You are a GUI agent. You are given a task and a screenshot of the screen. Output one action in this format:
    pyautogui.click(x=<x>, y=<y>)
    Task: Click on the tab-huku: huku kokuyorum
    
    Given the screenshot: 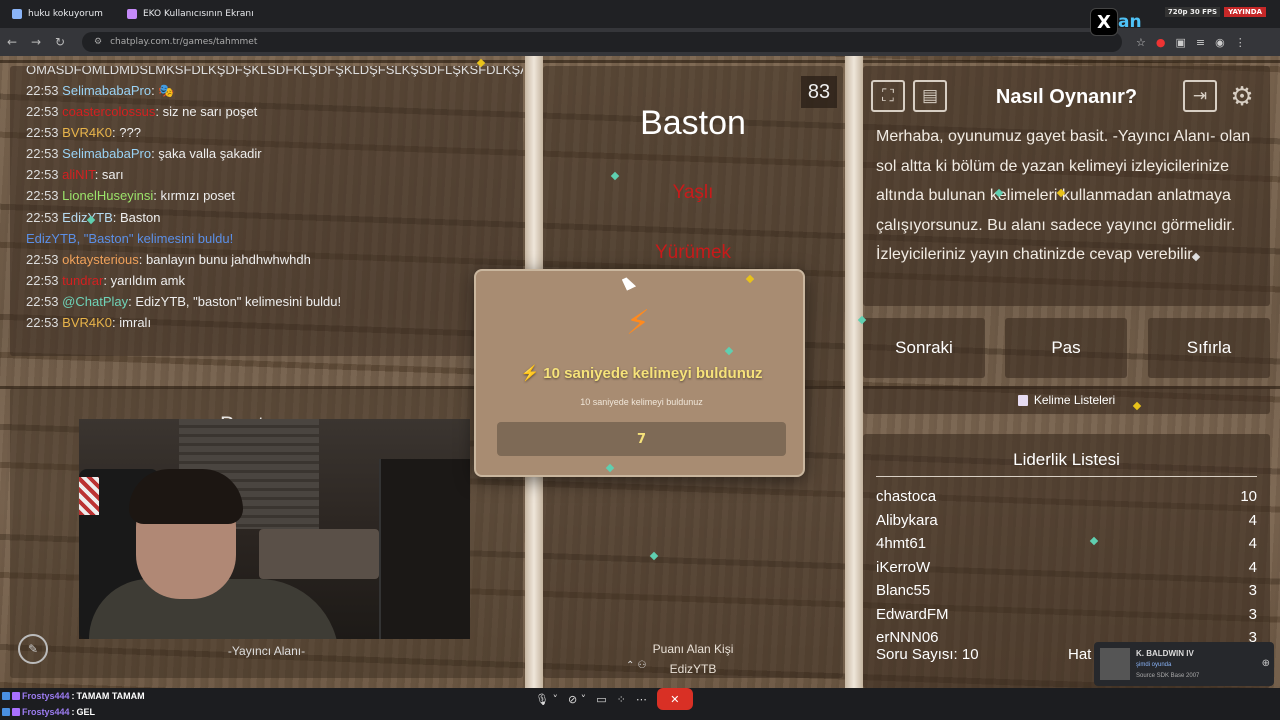 What is the action you would take?
    pyautogui.click(x=57, y=14)
    